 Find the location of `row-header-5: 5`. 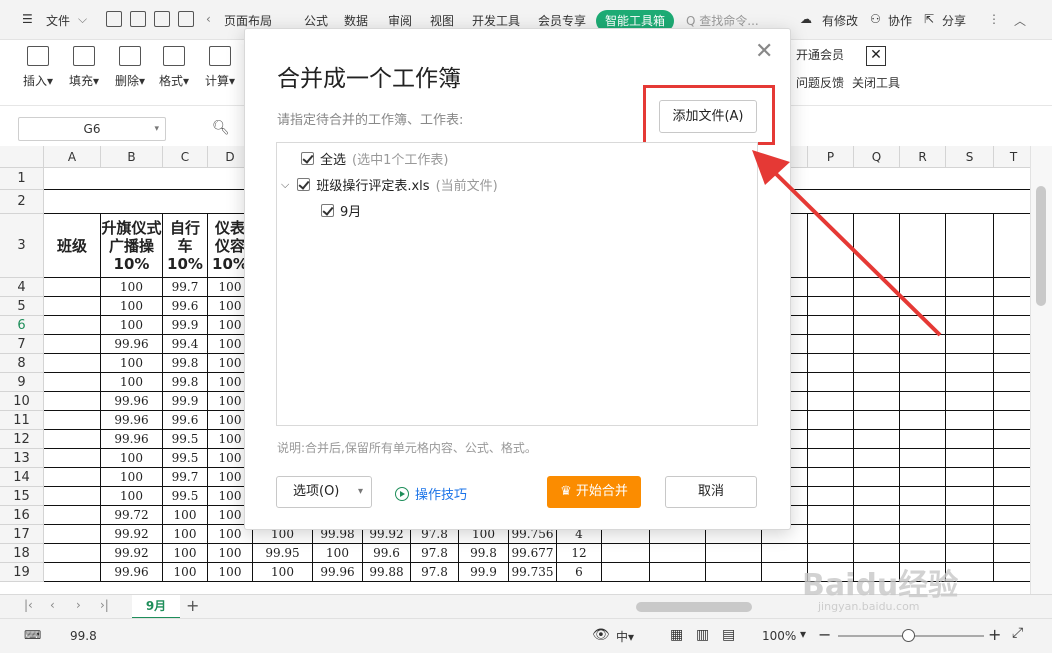

row-header-5: 5 is located at coordinates (22, 306).